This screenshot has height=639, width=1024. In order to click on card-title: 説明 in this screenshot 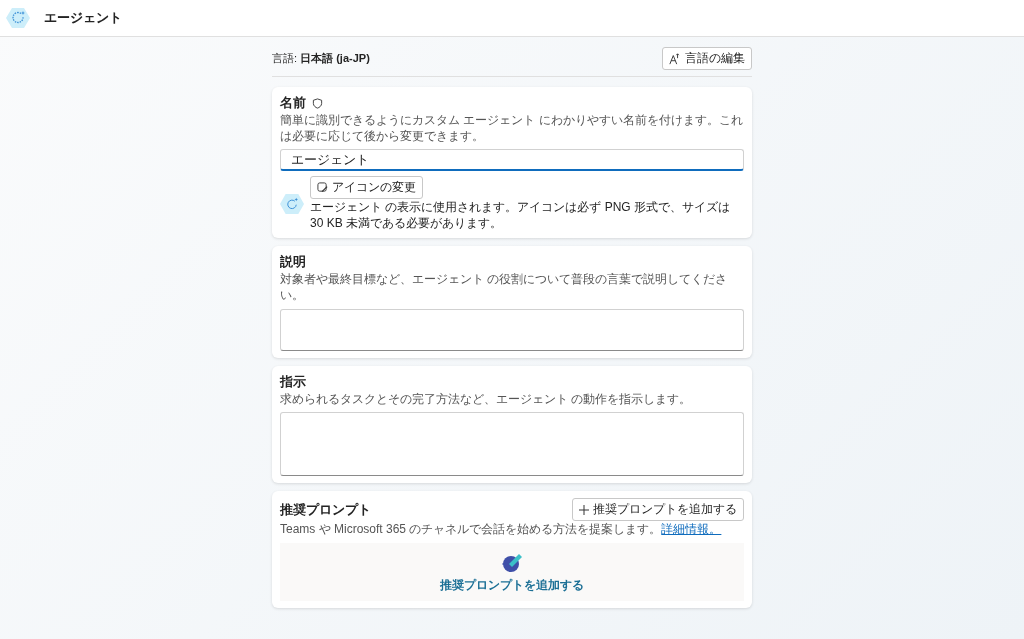, I will do `click(293, 262)`.